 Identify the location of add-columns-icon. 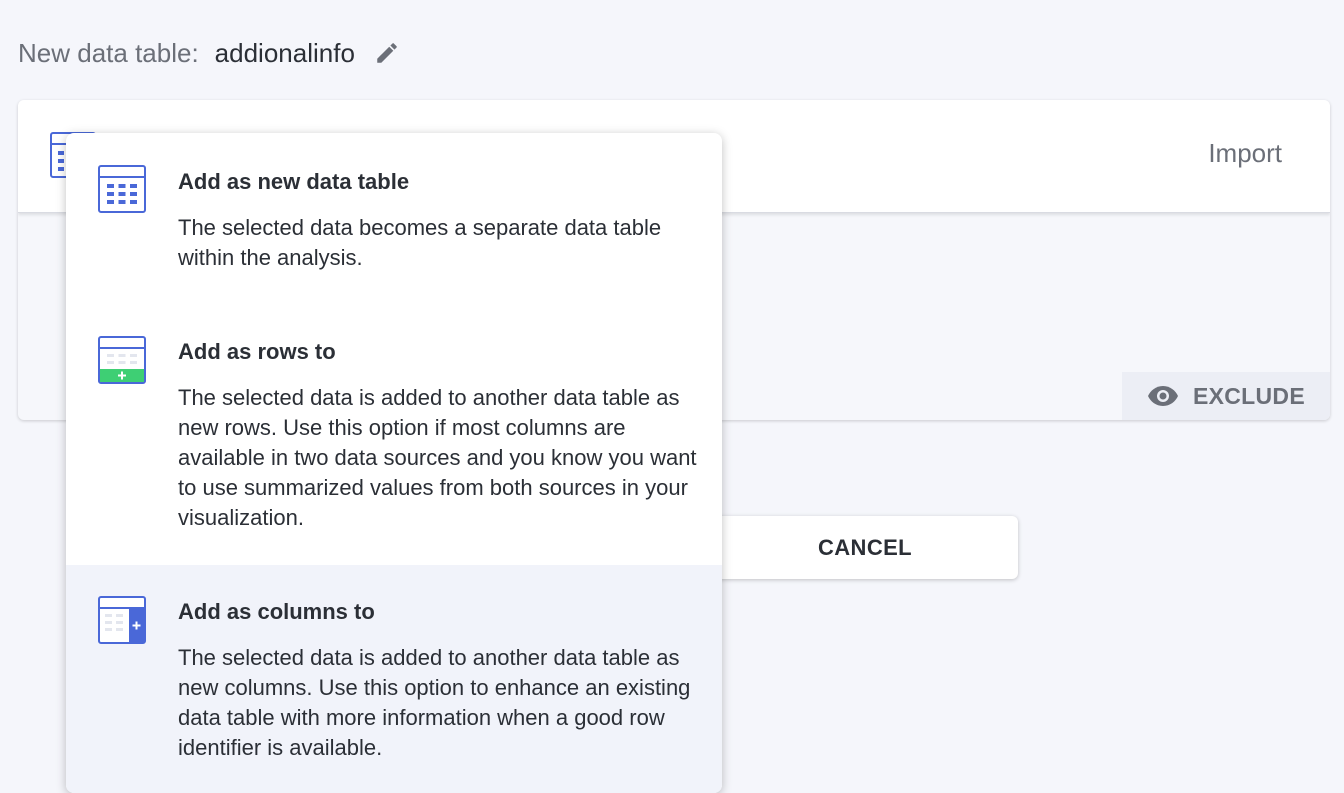
(122, 620).